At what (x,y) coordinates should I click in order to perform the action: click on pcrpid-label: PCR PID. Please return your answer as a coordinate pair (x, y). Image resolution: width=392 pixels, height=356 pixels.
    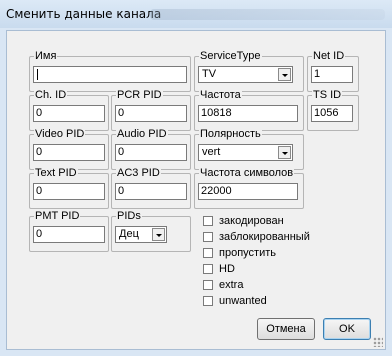
    Looking at the image, I should click on (139, 95).